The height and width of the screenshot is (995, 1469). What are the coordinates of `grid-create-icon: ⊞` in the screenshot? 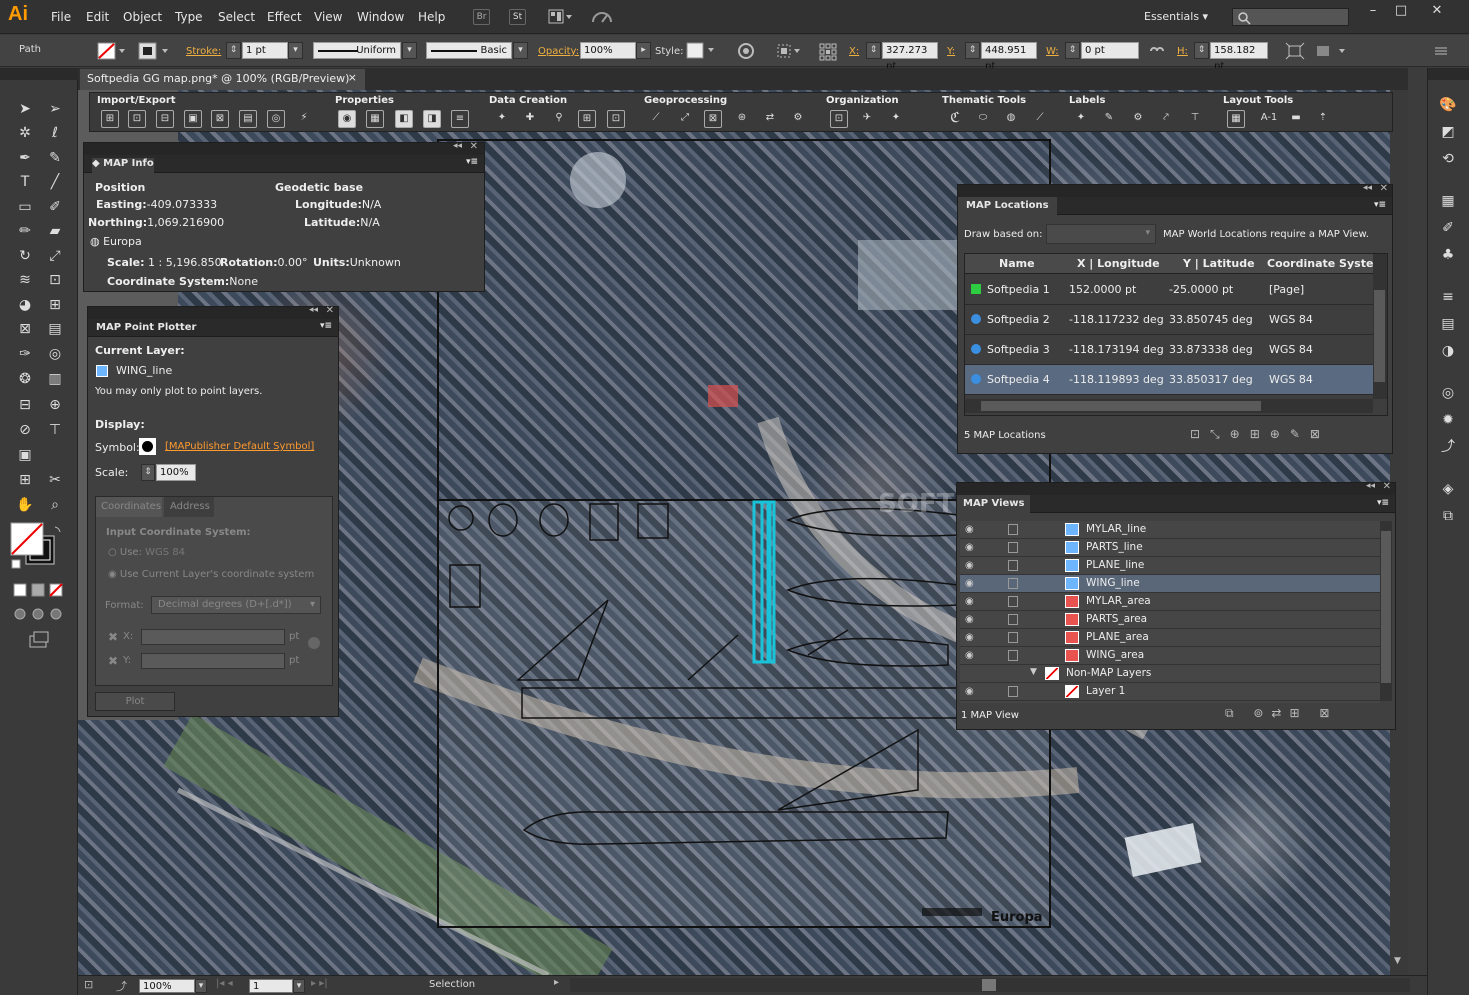 It's located at (587, 119).